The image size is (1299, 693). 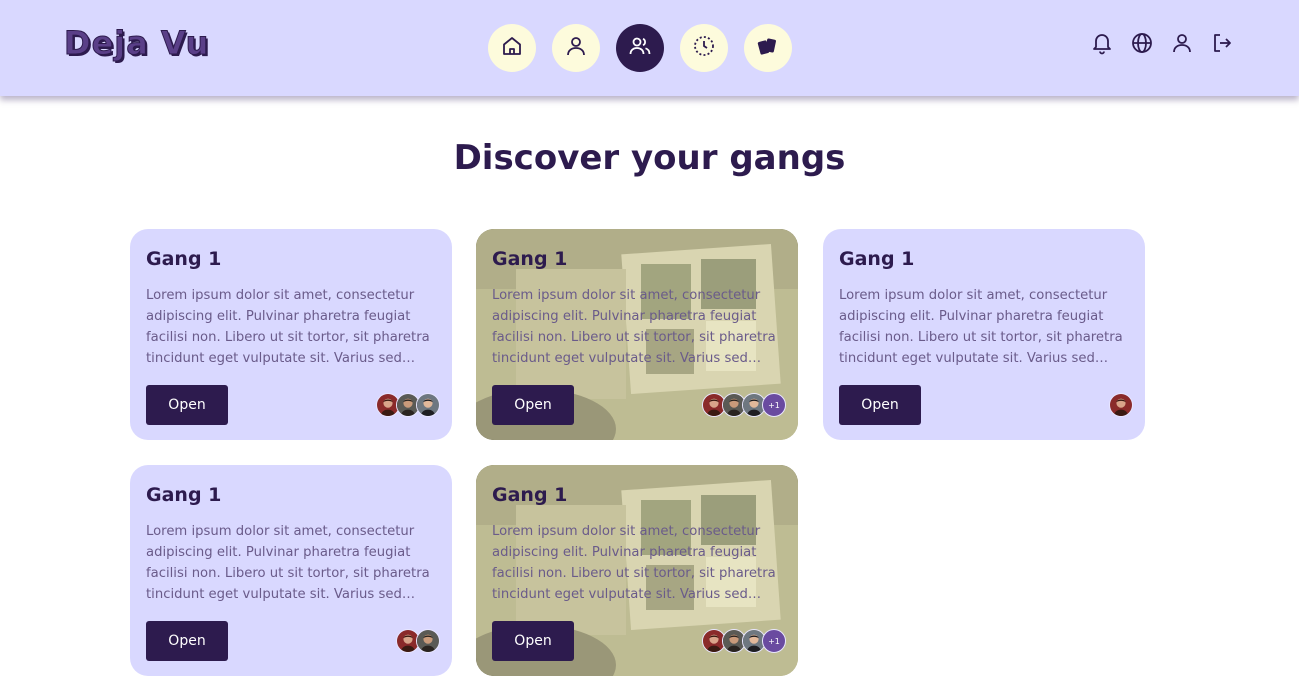 I want to click on user-icon, so click(x=576, y=48).